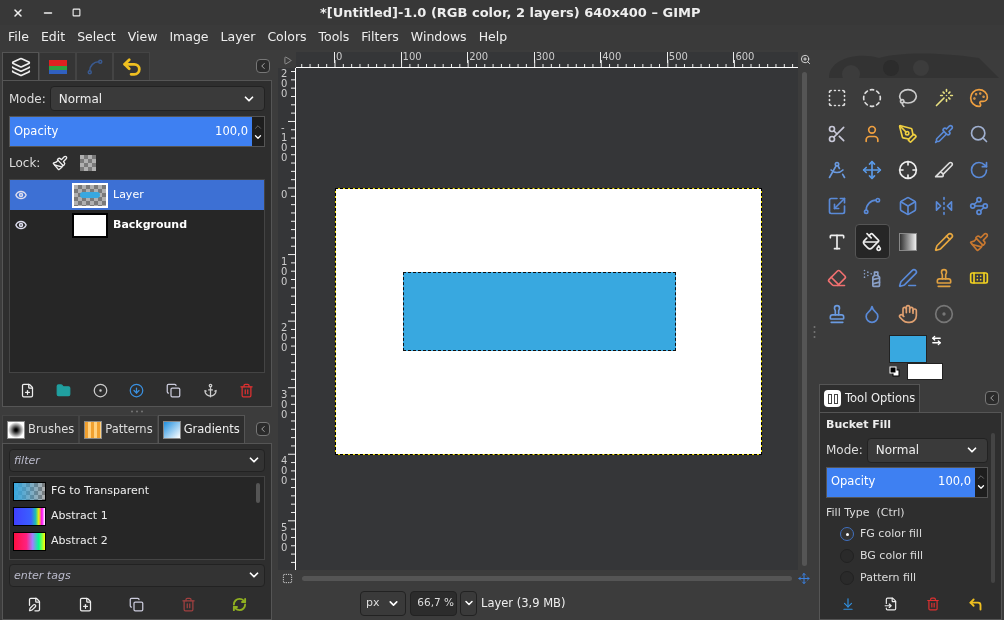 This screenshot has height=620, width=1004. Describe the element at coordinates (96, 37) in the screenshot. I see `menu-item: Select` at that location.